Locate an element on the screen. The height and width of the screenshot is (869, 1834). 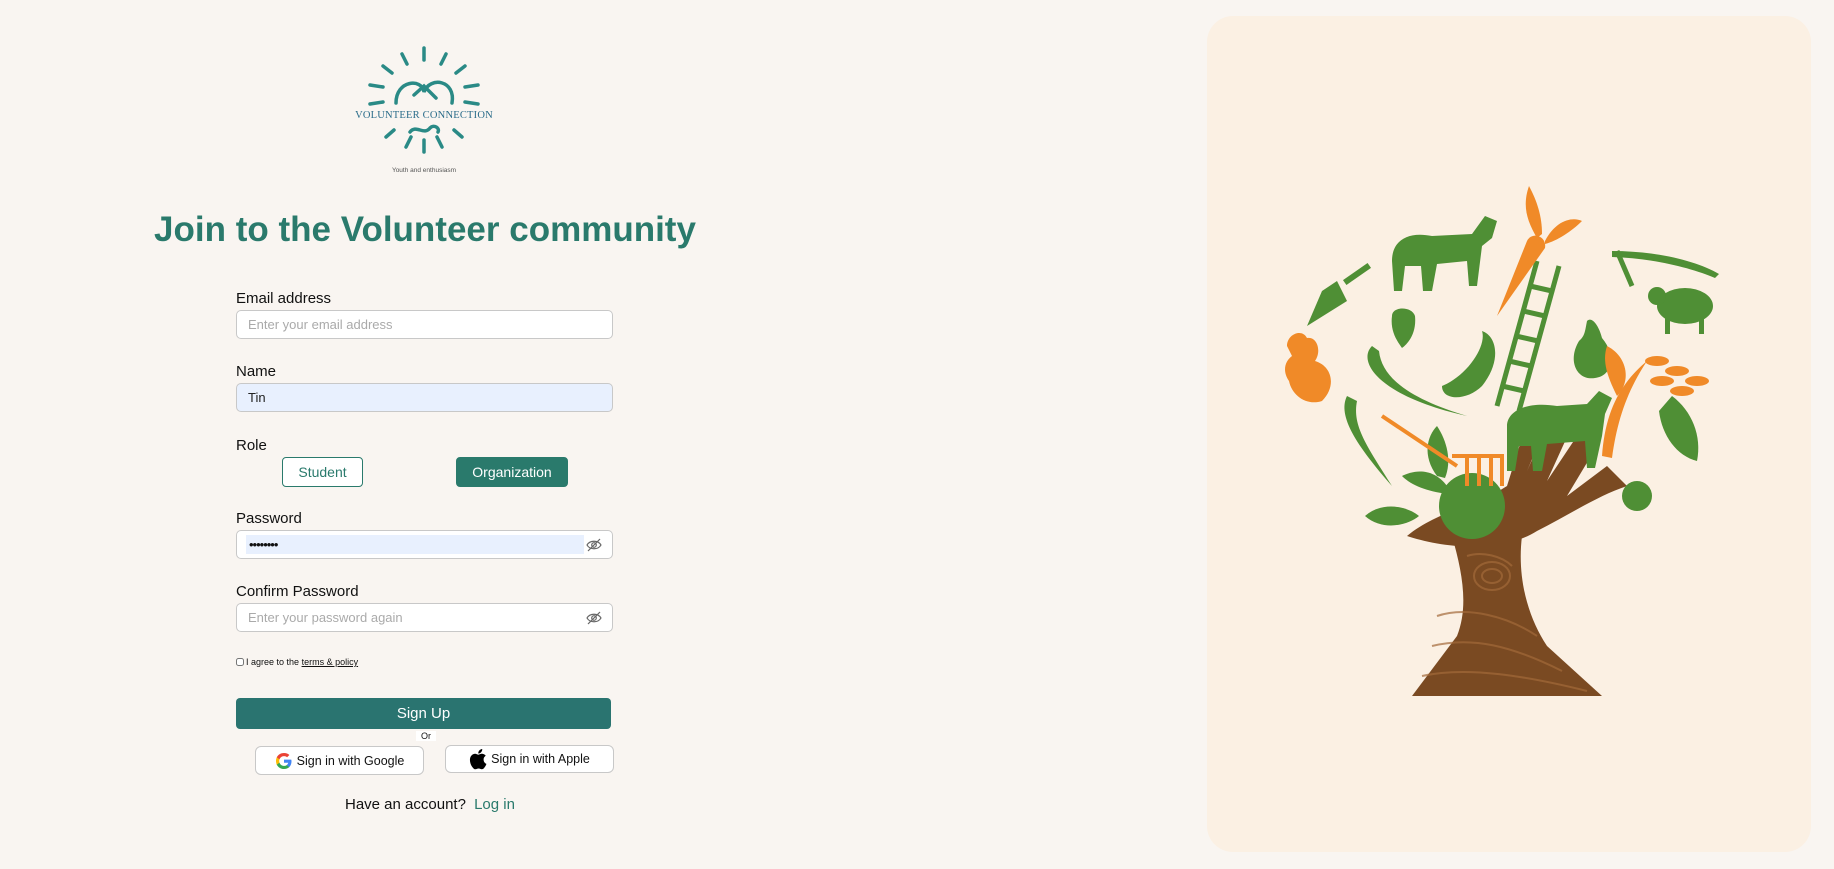
apple-icon is located at coordinates (478, 759).